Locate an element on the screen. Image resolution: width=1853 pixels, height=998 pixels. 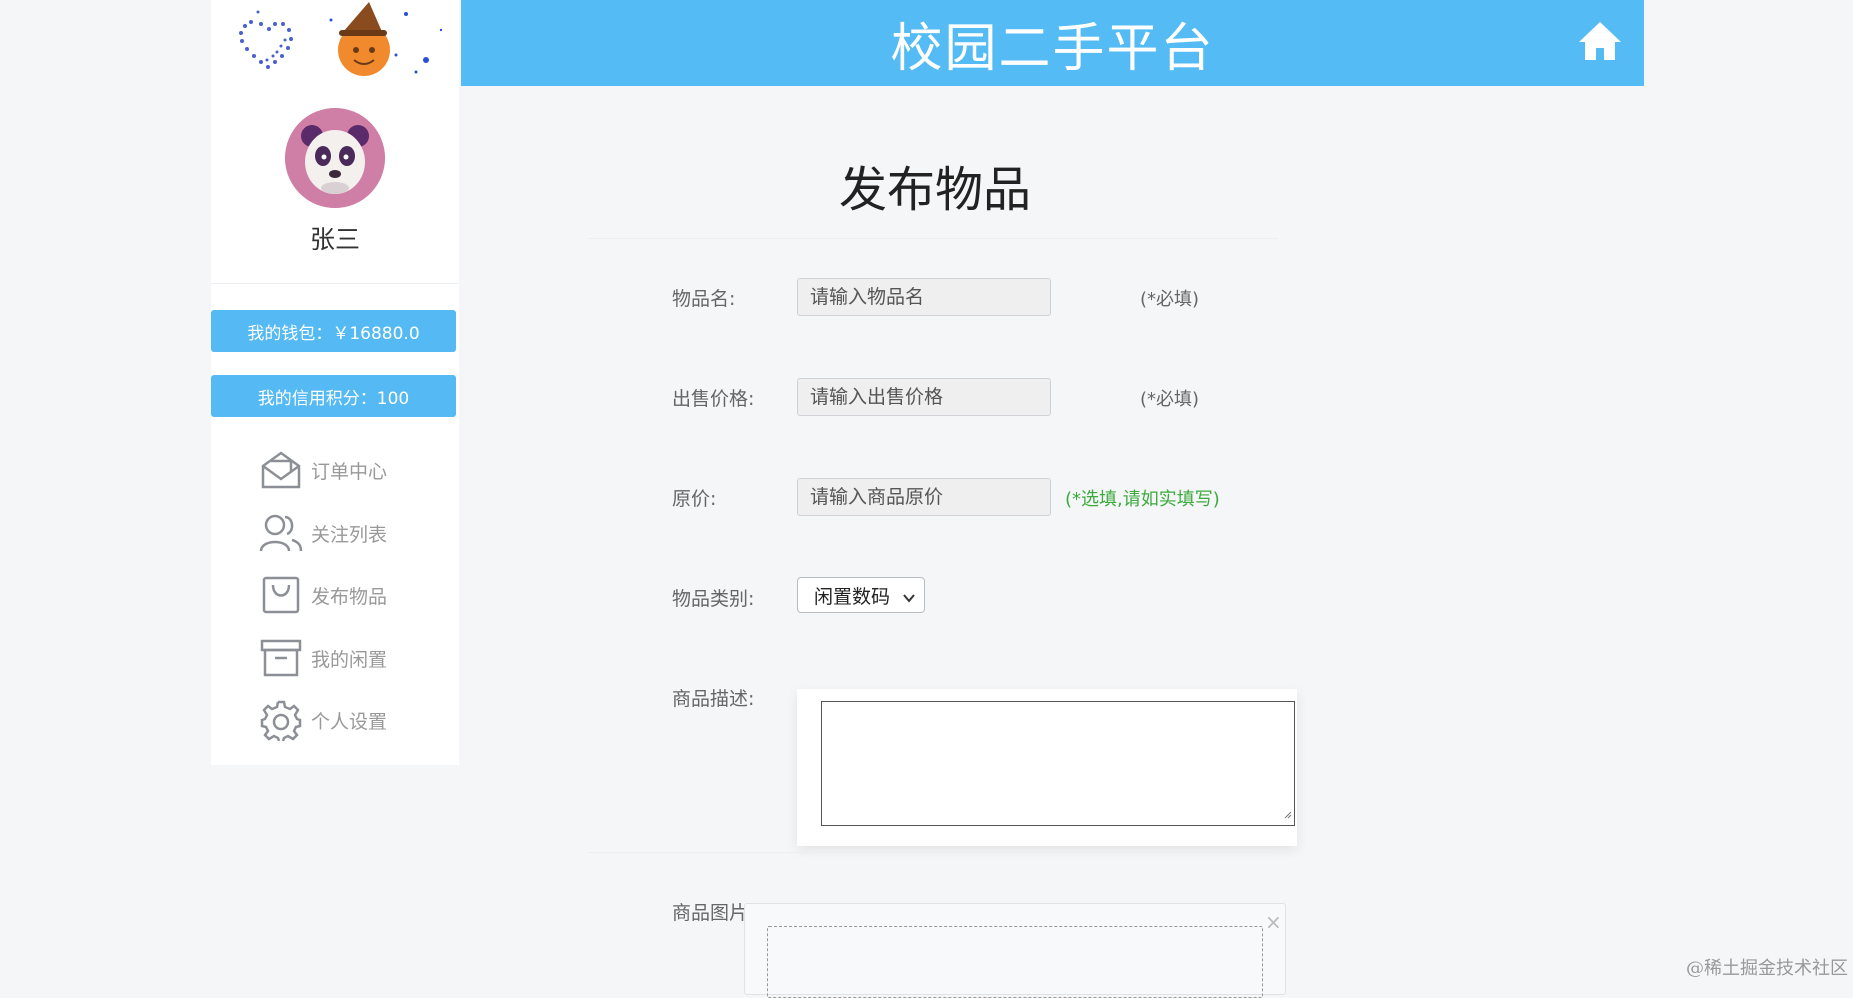
shopping-bag-icon is located at coordinates (281, 595).